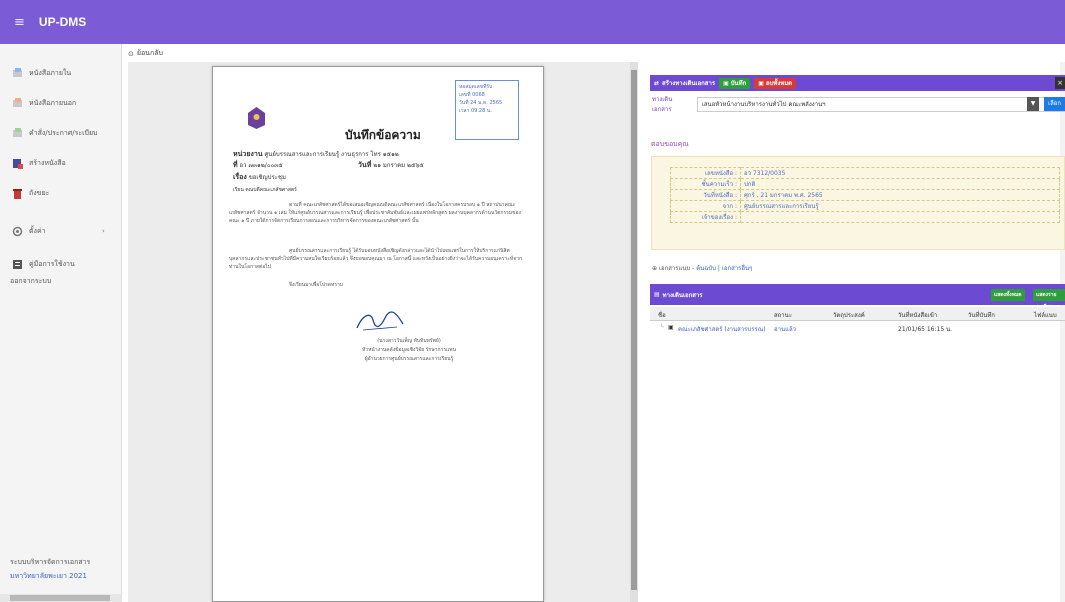  I want to click on attachment-icon: ⊕, so click(655, 268).